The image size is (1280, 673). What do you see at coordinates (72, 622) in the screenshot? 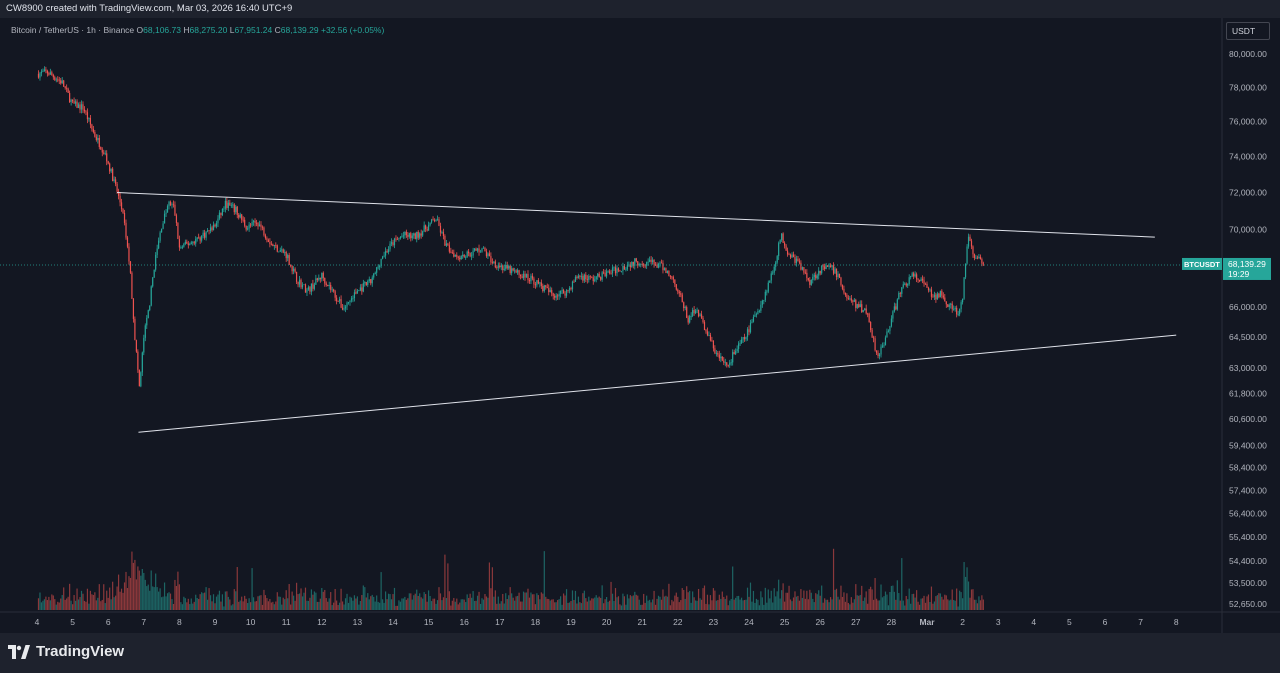
I see `x-tick-label: 5` at bounding box center [72, 622].